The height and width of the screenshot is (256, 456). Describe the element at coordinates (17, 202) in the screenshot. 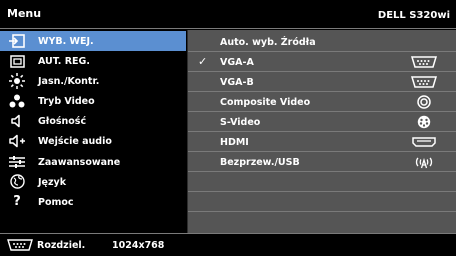

I see `help-icon: ?` at that location.